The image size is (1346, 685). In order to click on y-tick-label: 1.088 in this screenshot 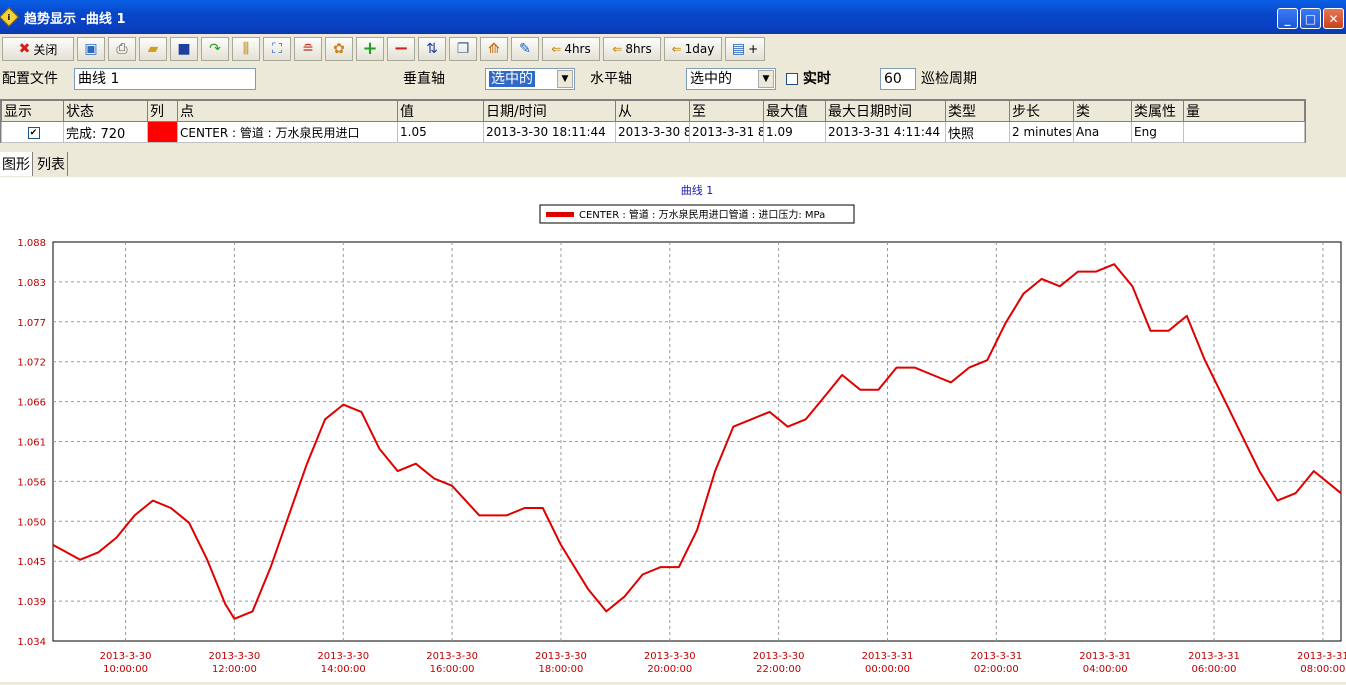, I will do `click(31, 243)`.